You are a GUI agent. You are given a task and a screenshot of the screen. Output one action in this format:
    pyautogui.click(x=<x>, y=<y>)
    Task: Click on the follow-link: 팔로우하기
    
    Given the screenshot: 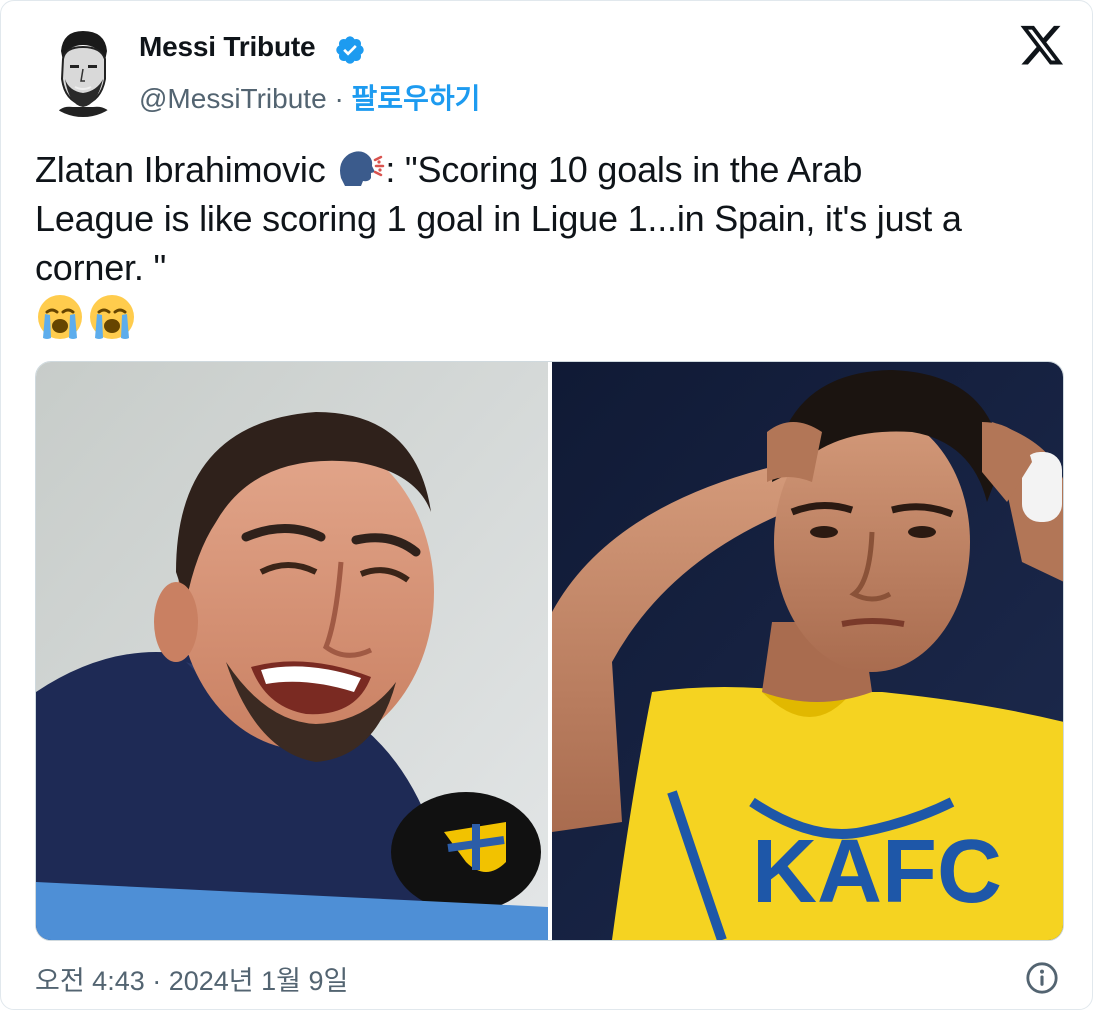 What is the action you would take?
    pyautogui.click(x=416, y=98)
    